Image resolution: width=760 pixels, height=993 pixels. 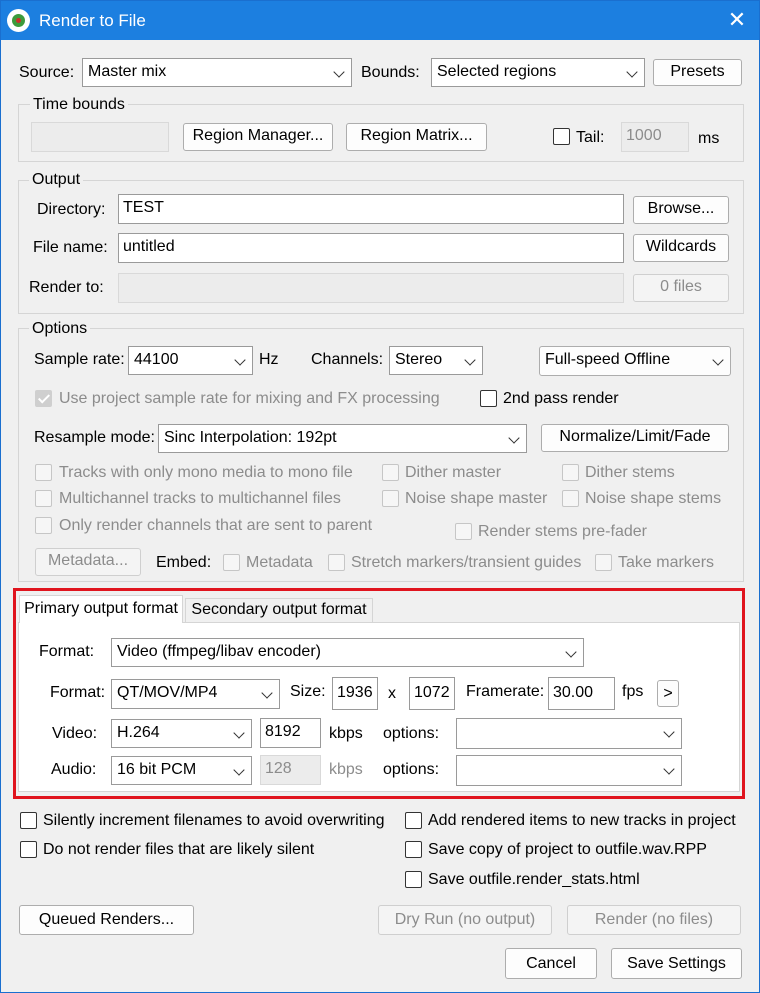 I want to click on noise-stems-label: Noise shape stems, so click(x=653, y=498).